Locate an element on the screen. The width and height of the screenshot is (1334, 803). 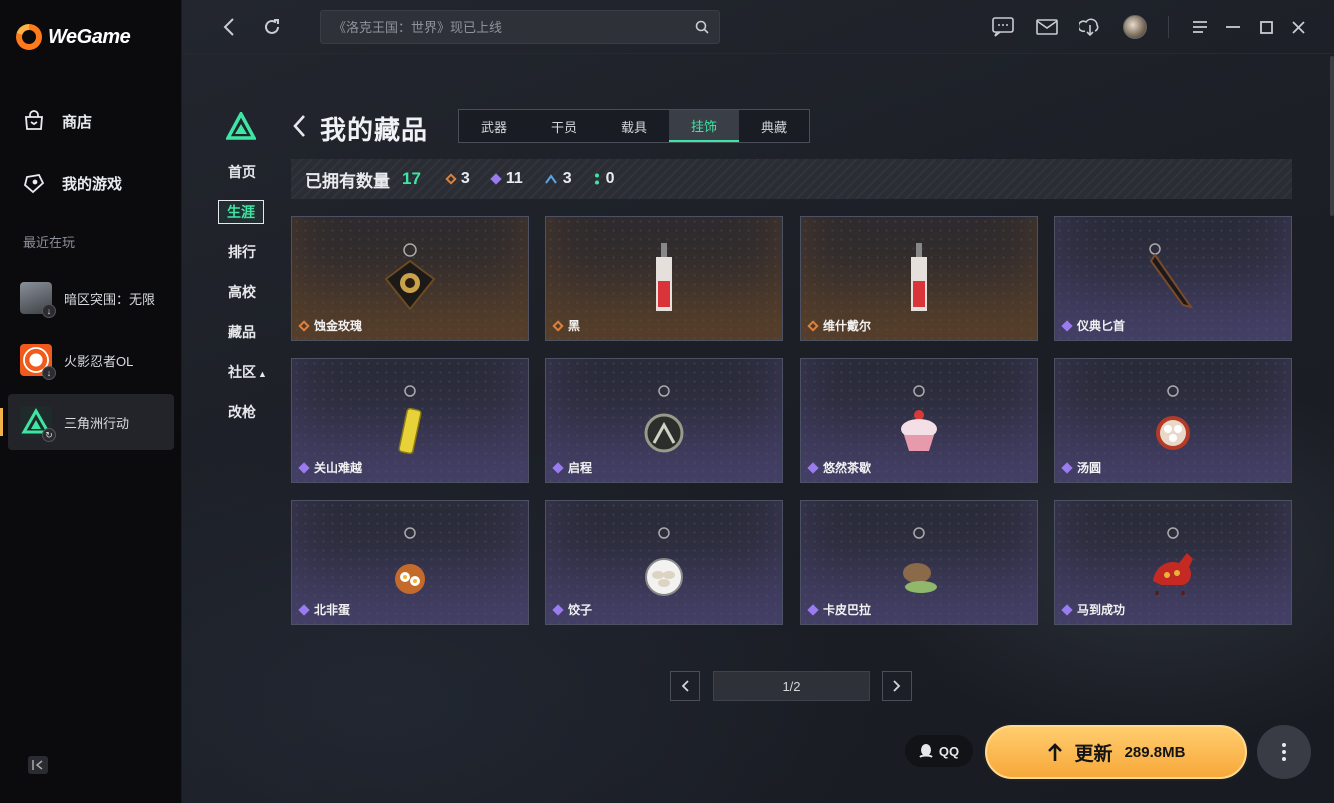
scrollbar is located at coordinates (1332, 136).